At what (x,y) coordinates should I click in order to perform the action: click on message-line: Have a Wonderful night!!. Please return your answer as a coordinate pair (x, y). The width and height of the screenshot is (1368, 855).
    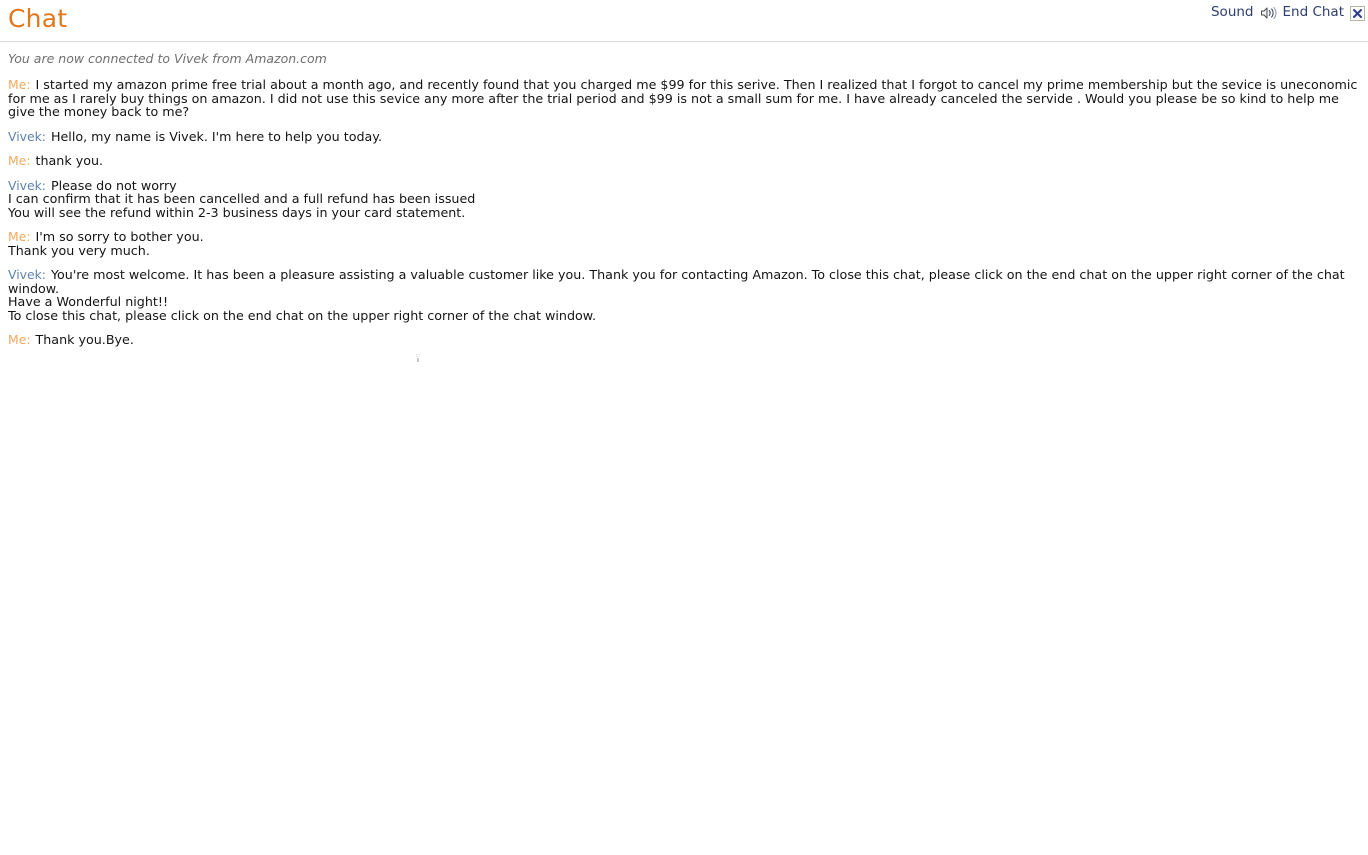
    Looking at the image, I should click on (88, 302).